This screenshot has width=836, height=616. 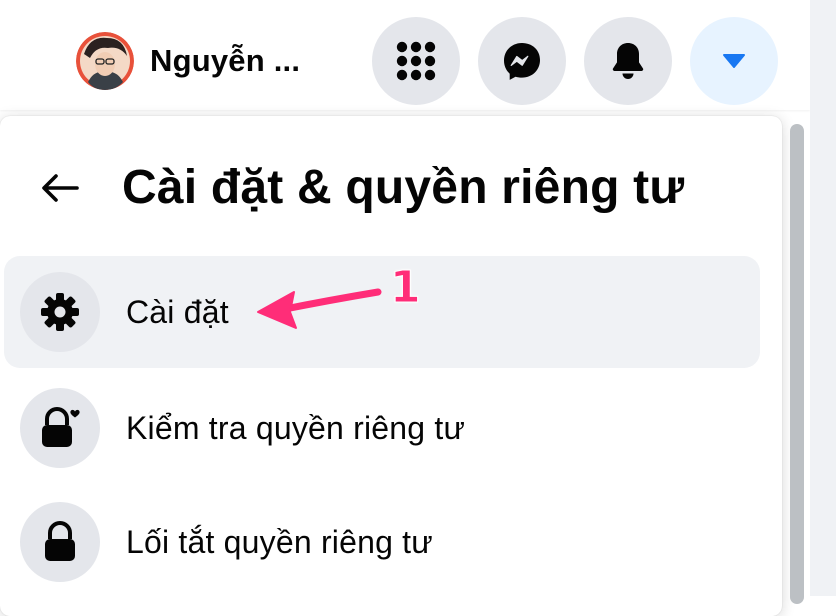 I want to click on menu-icon-privacy-shortcuts, so click(x=60, y=542).